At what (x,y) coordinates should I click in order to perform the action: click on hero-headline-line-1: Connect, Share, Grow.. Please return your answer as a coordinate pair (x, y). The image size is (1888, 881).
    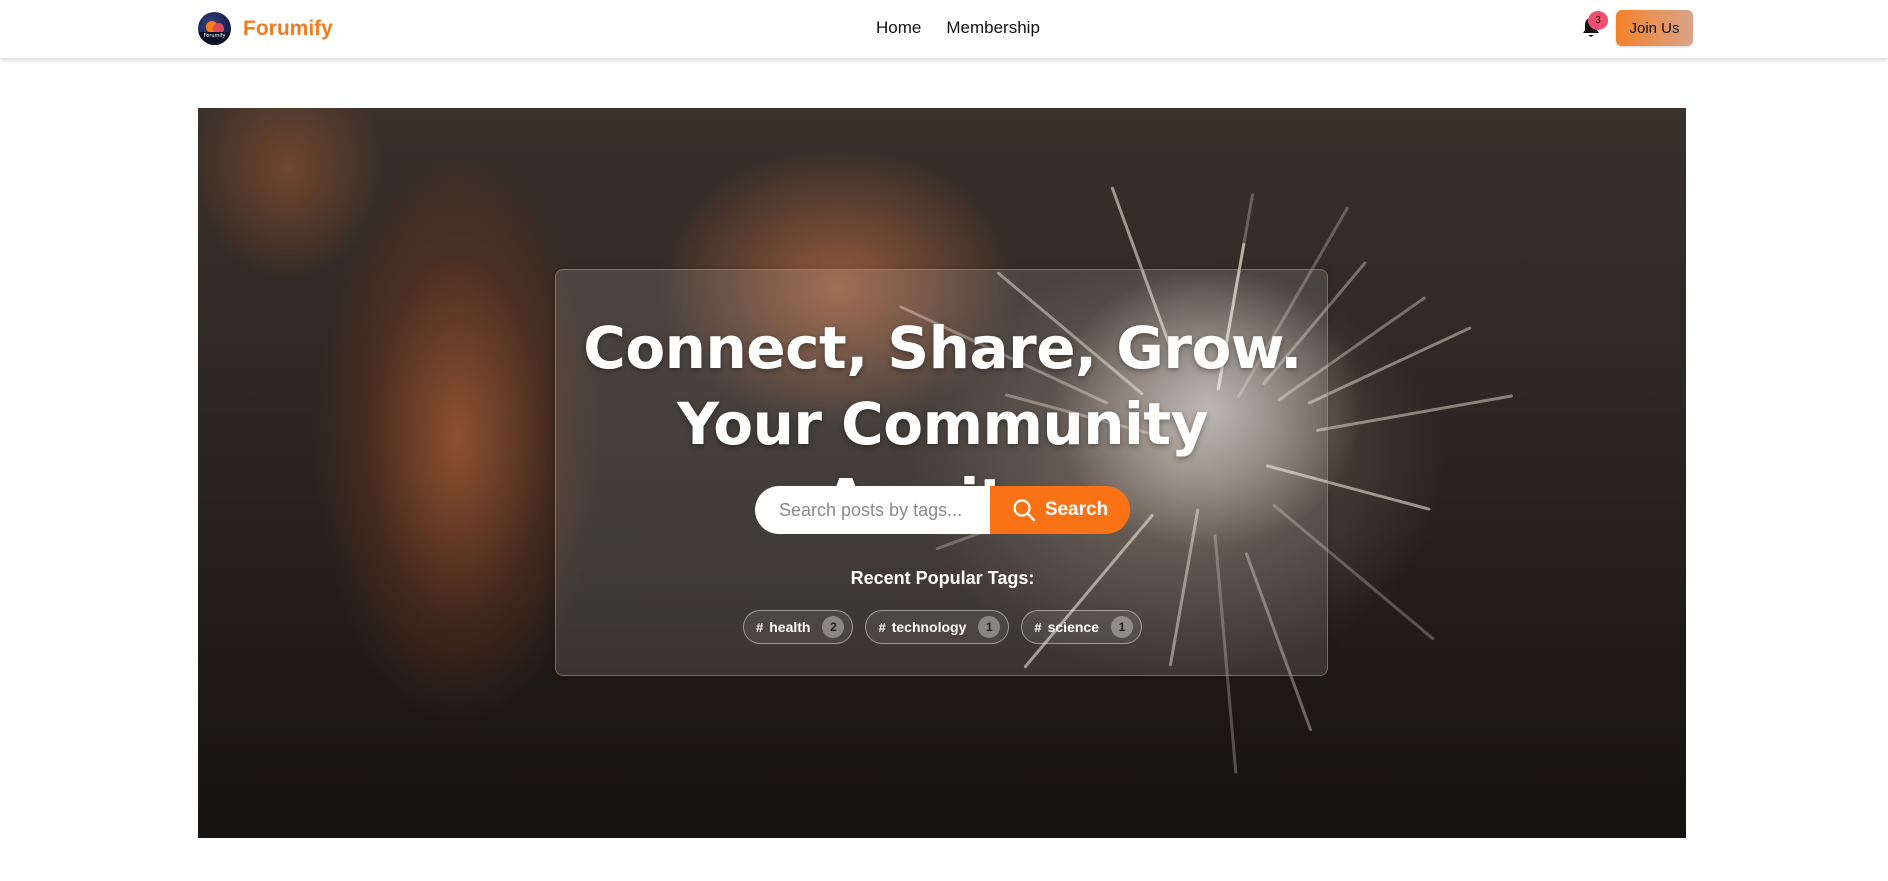
    Looking at the image, I should click on (942, 348).